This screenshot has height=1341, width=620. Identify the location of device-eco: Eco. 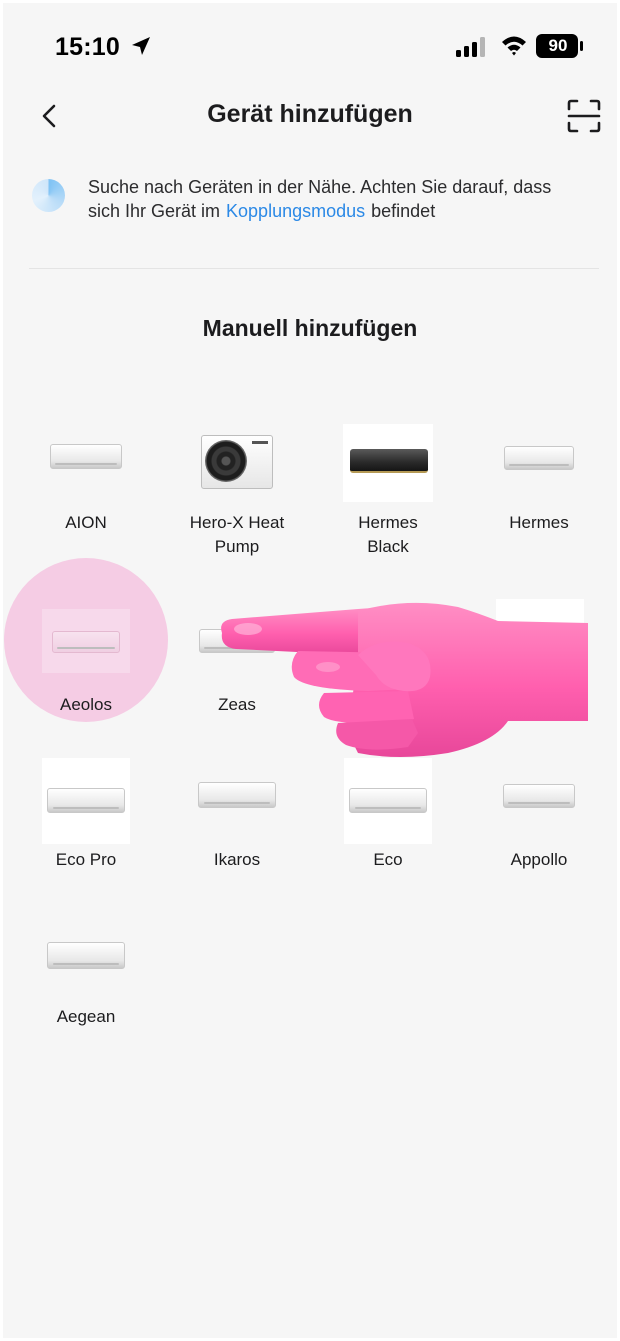
(388, 815).